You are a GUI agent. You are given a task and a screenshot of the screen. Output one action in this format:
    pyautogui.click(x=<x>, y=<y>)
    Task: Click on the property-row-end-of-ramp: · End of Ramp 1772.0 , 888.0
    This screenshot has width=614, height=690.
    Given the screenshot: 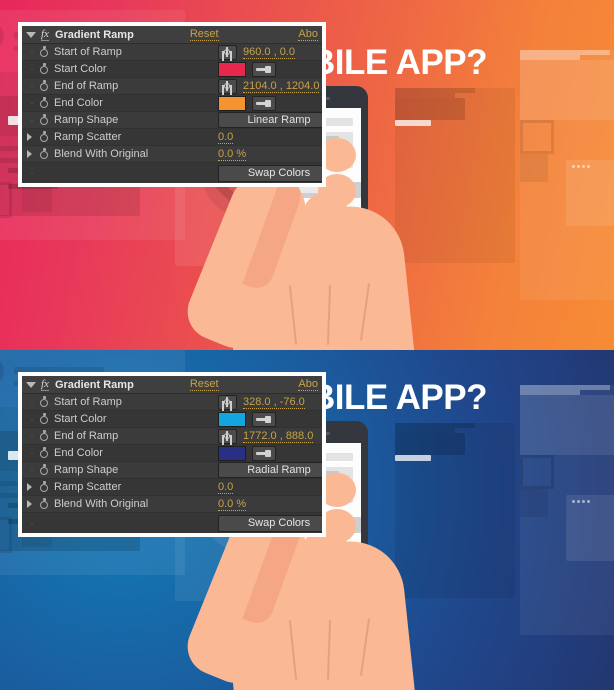 What is the action you would take?
    pyautogui.click(x=172, y=436)
    